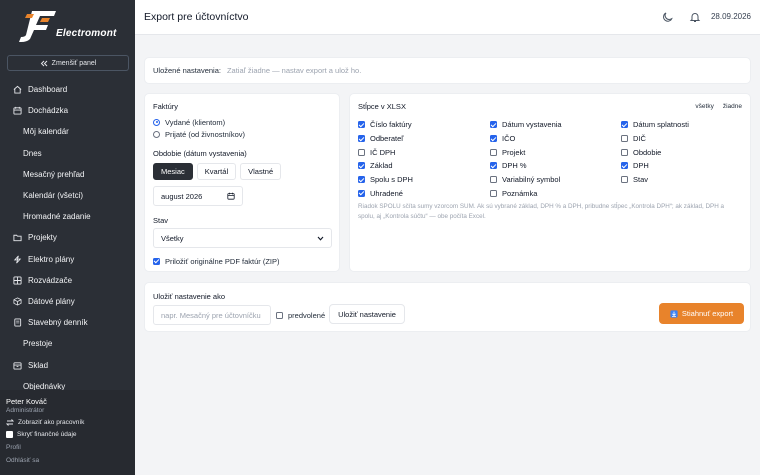 This screenshot has width=760, height=475. I want to click on logout-link: Odhlásiť sa, so click(67, 460).